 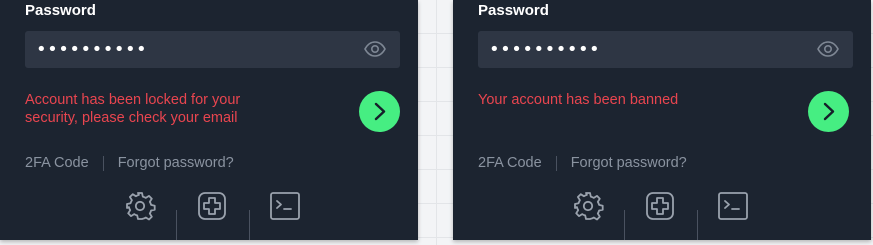 I want to click on error-message: Your account has been banned, so click(x=578, y=100).